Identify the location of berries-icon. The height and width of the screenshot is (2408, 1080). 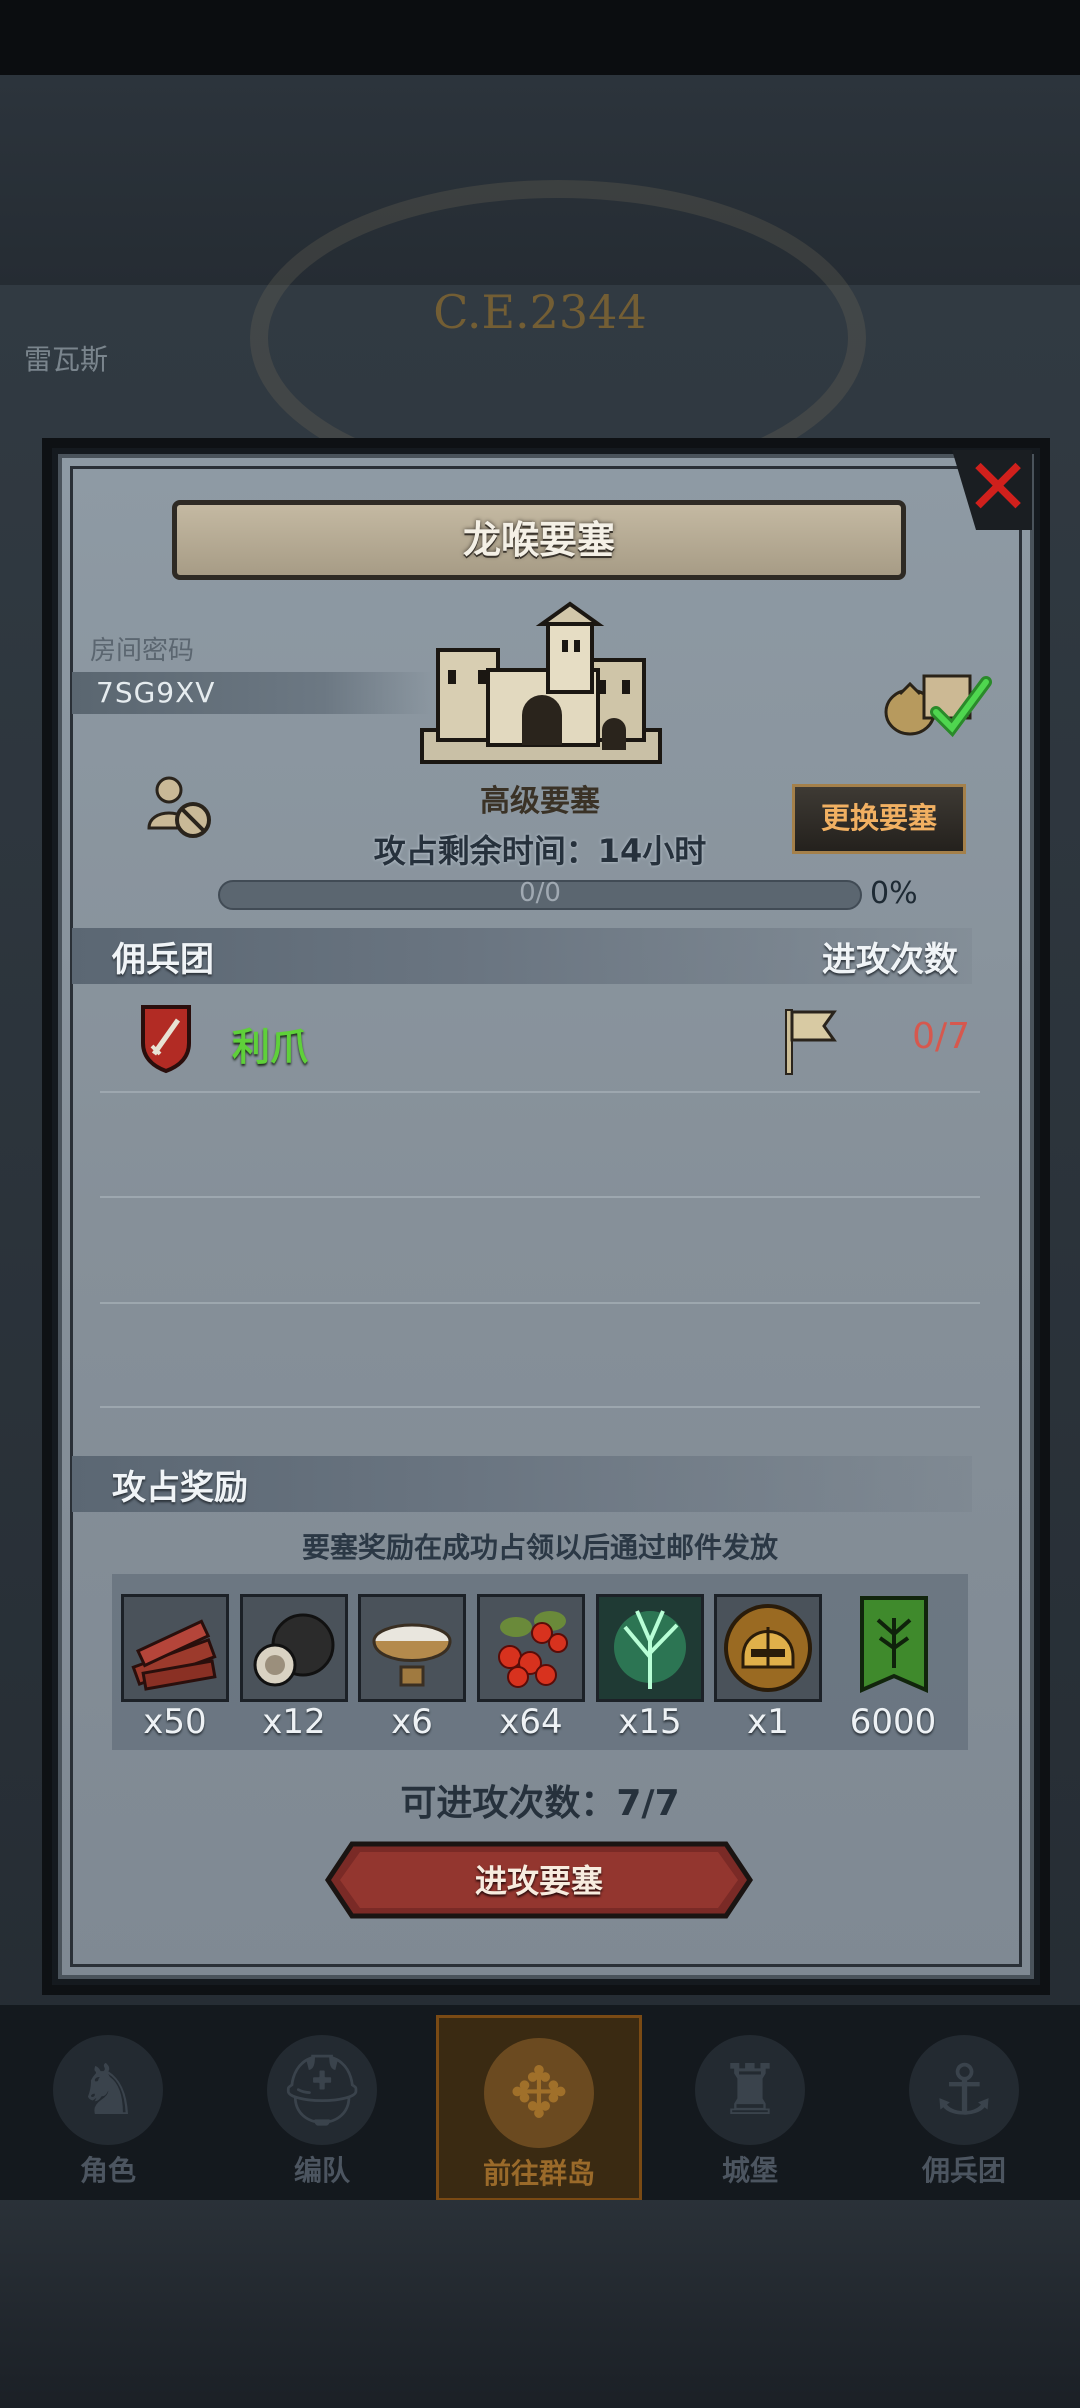
(531, 1648).